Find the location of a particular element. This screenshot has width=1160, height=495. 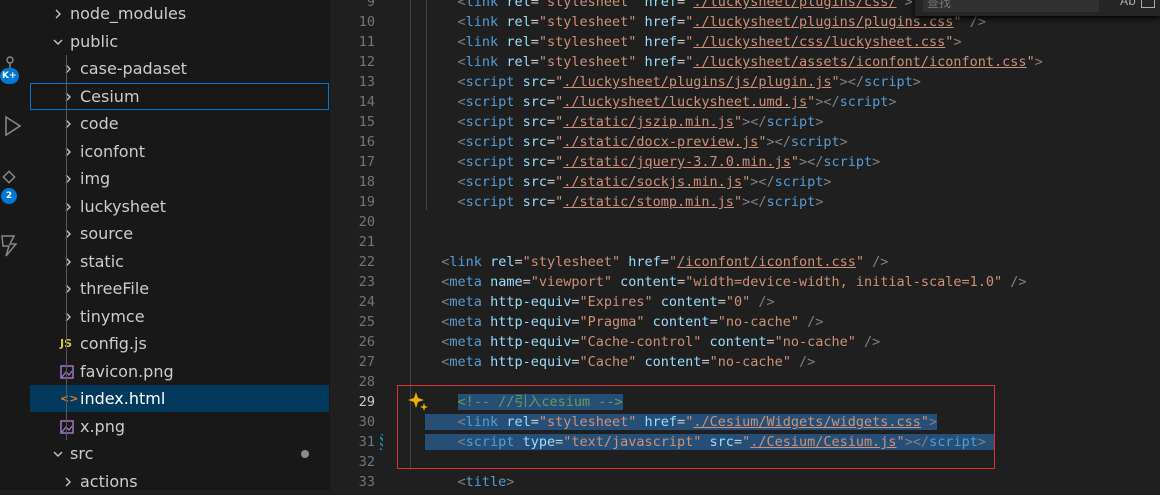

line-number: 23 is located at coordinates (366, 282).